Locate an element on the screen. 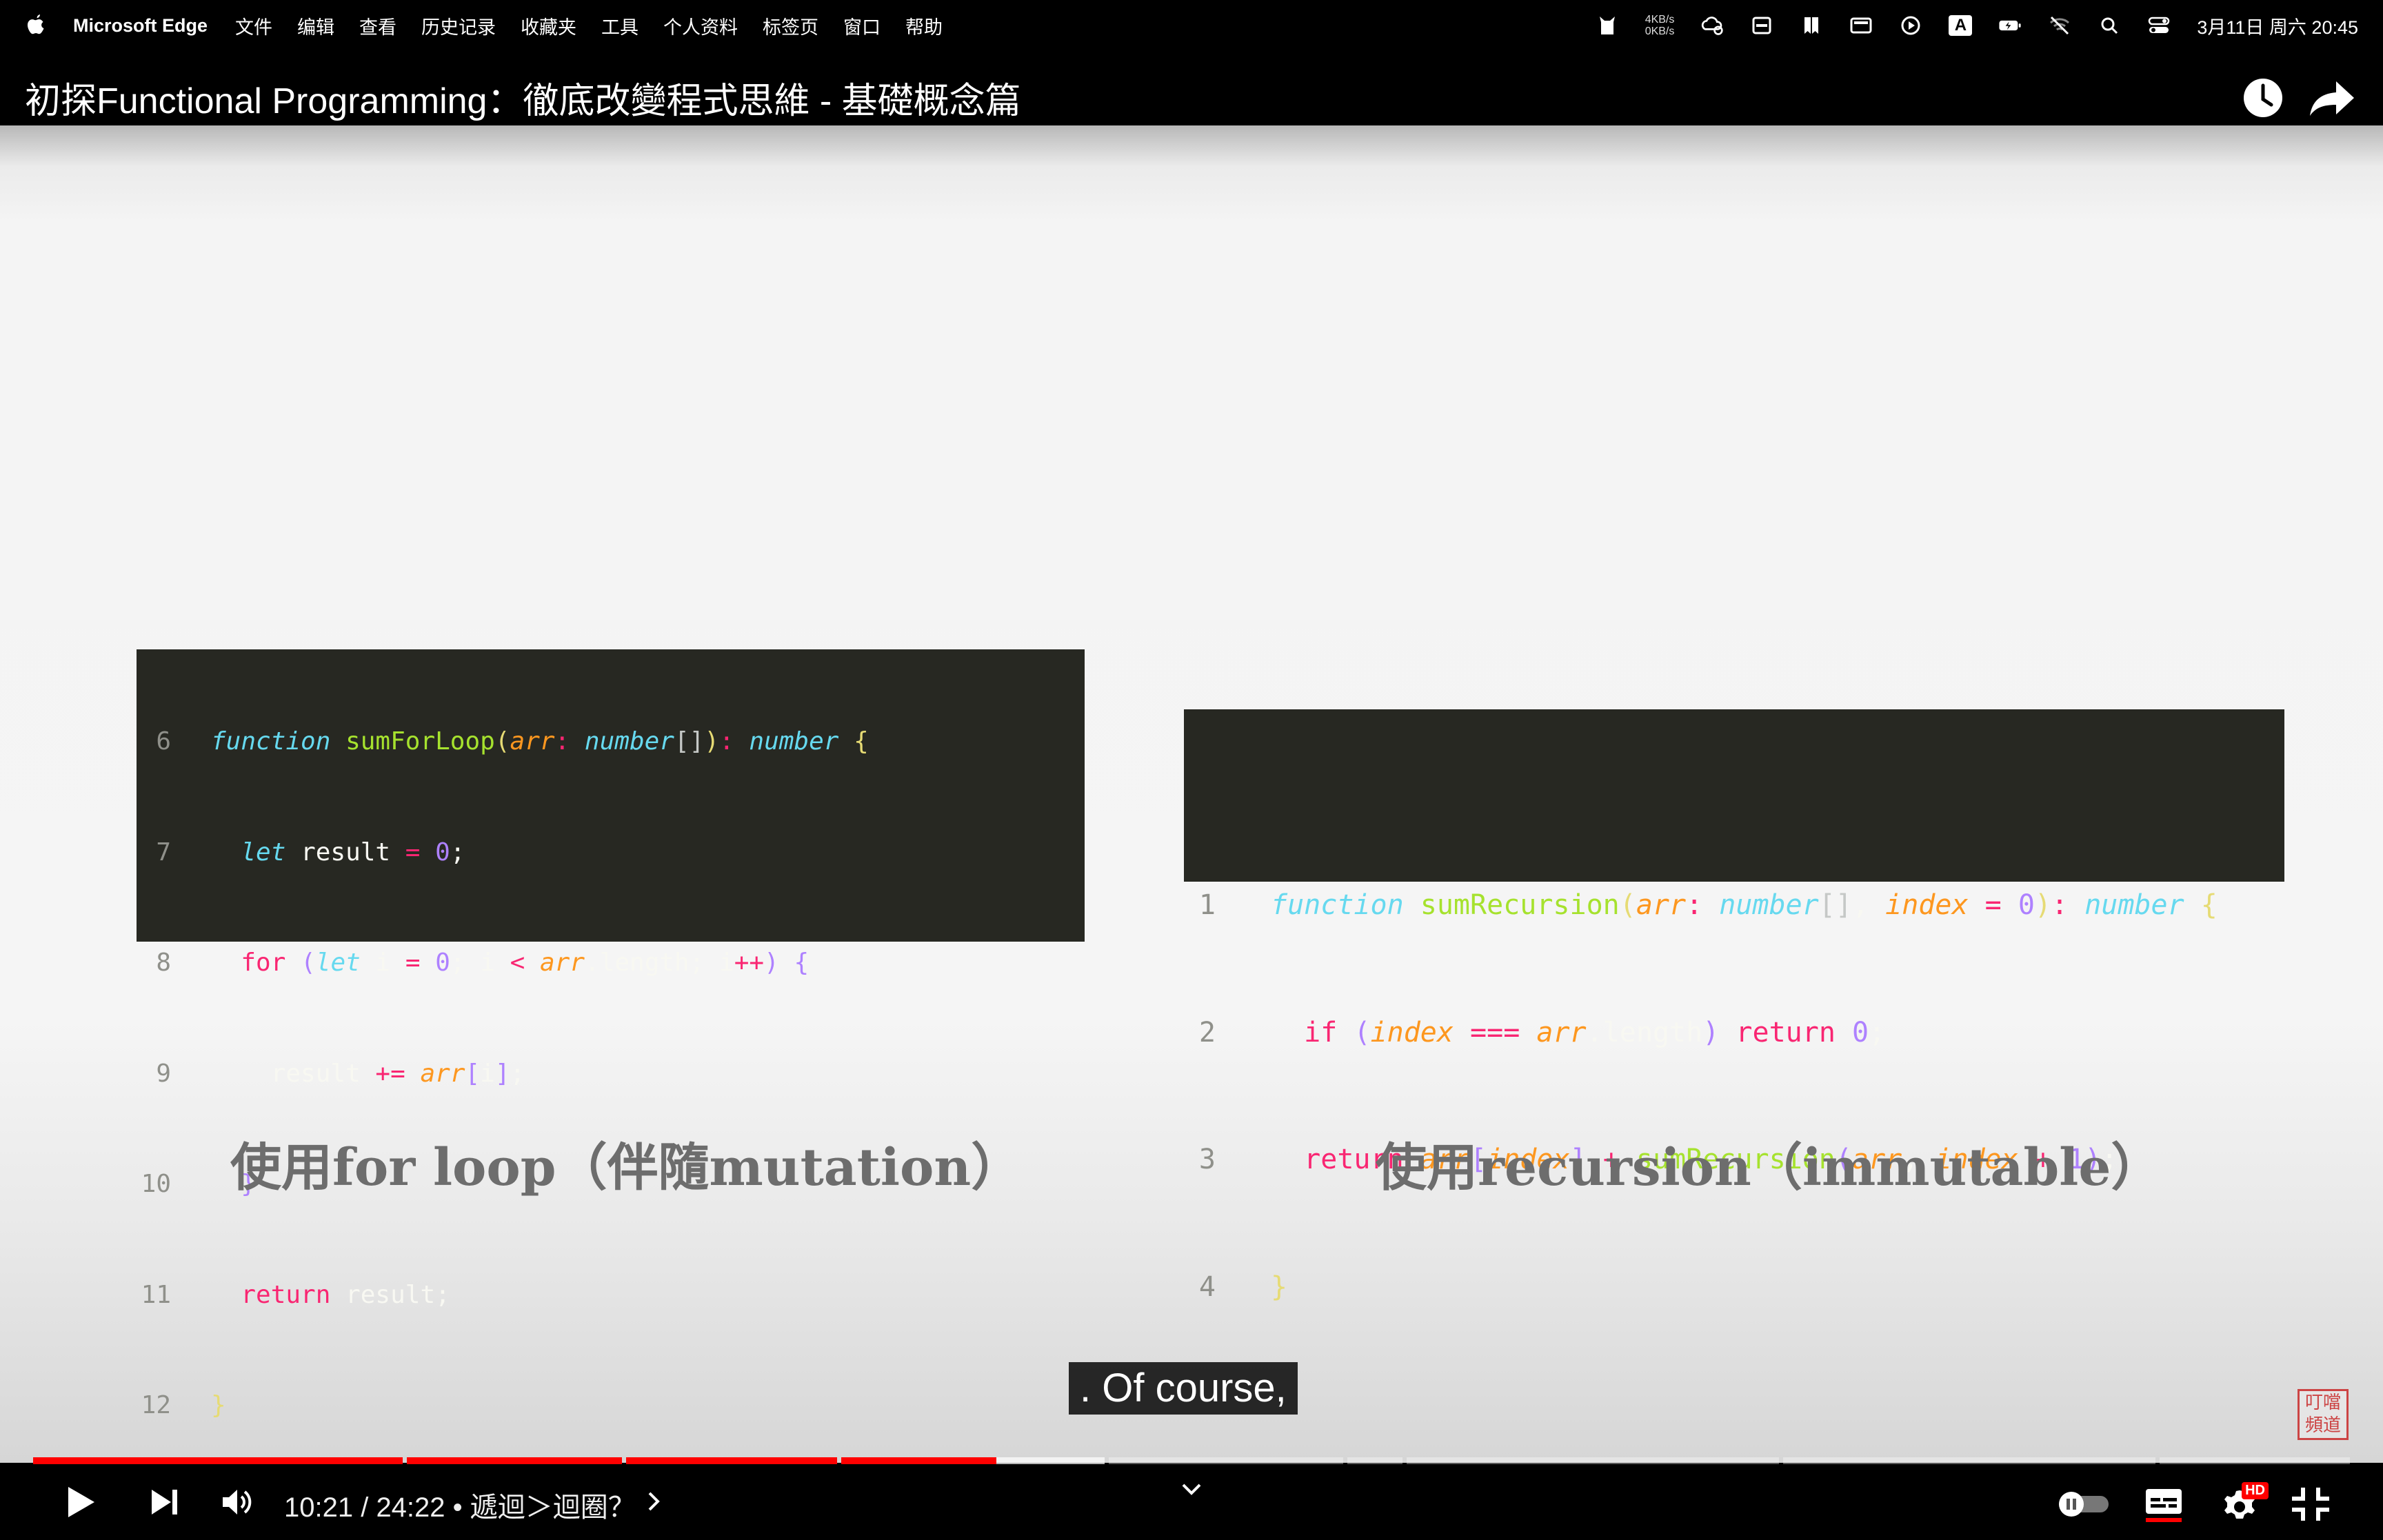 Image resolution: width=2383 pixels, height=1540 pixels. time-display: 10:21 / 24:22 • 遞迴＞迴圈？ is located at coordinates (460, 1505).